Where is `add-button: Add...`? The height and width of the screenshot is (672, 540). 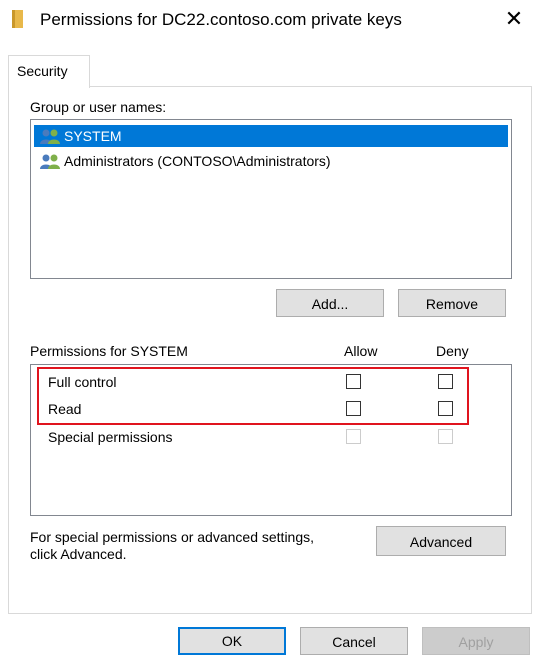
add-button: Add... is located at coordinates (330, 303).